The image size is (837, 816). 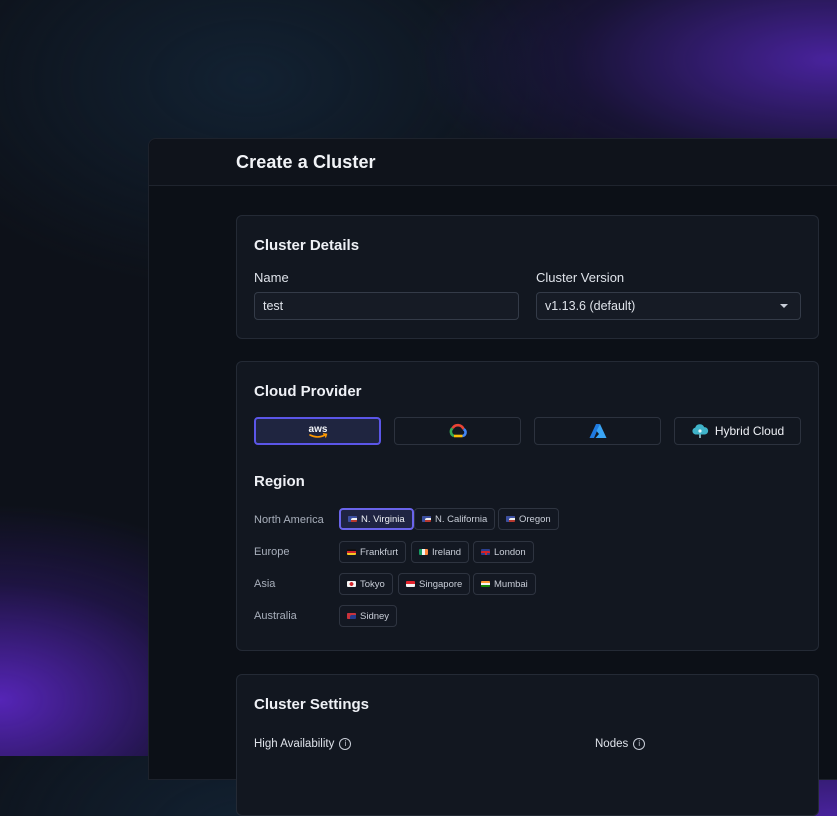 I want to click on region-chip-oregon: Oregon, so click(x=528, y=519).